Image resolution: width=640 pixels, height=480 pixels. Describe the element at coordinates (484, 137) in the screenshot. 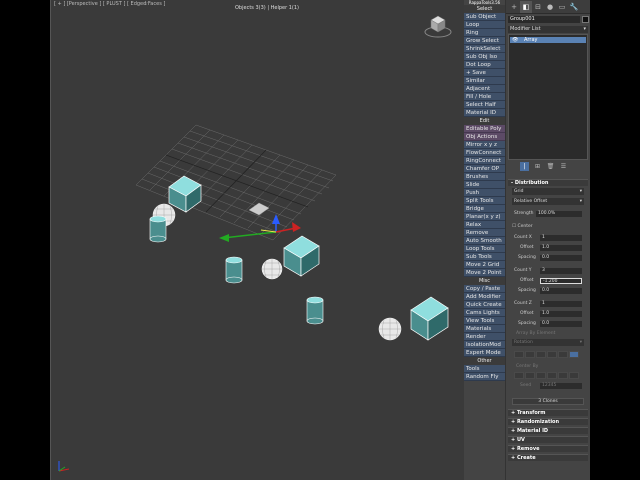

I see `quad-button-obj-actions: Obj Actions` at that location.